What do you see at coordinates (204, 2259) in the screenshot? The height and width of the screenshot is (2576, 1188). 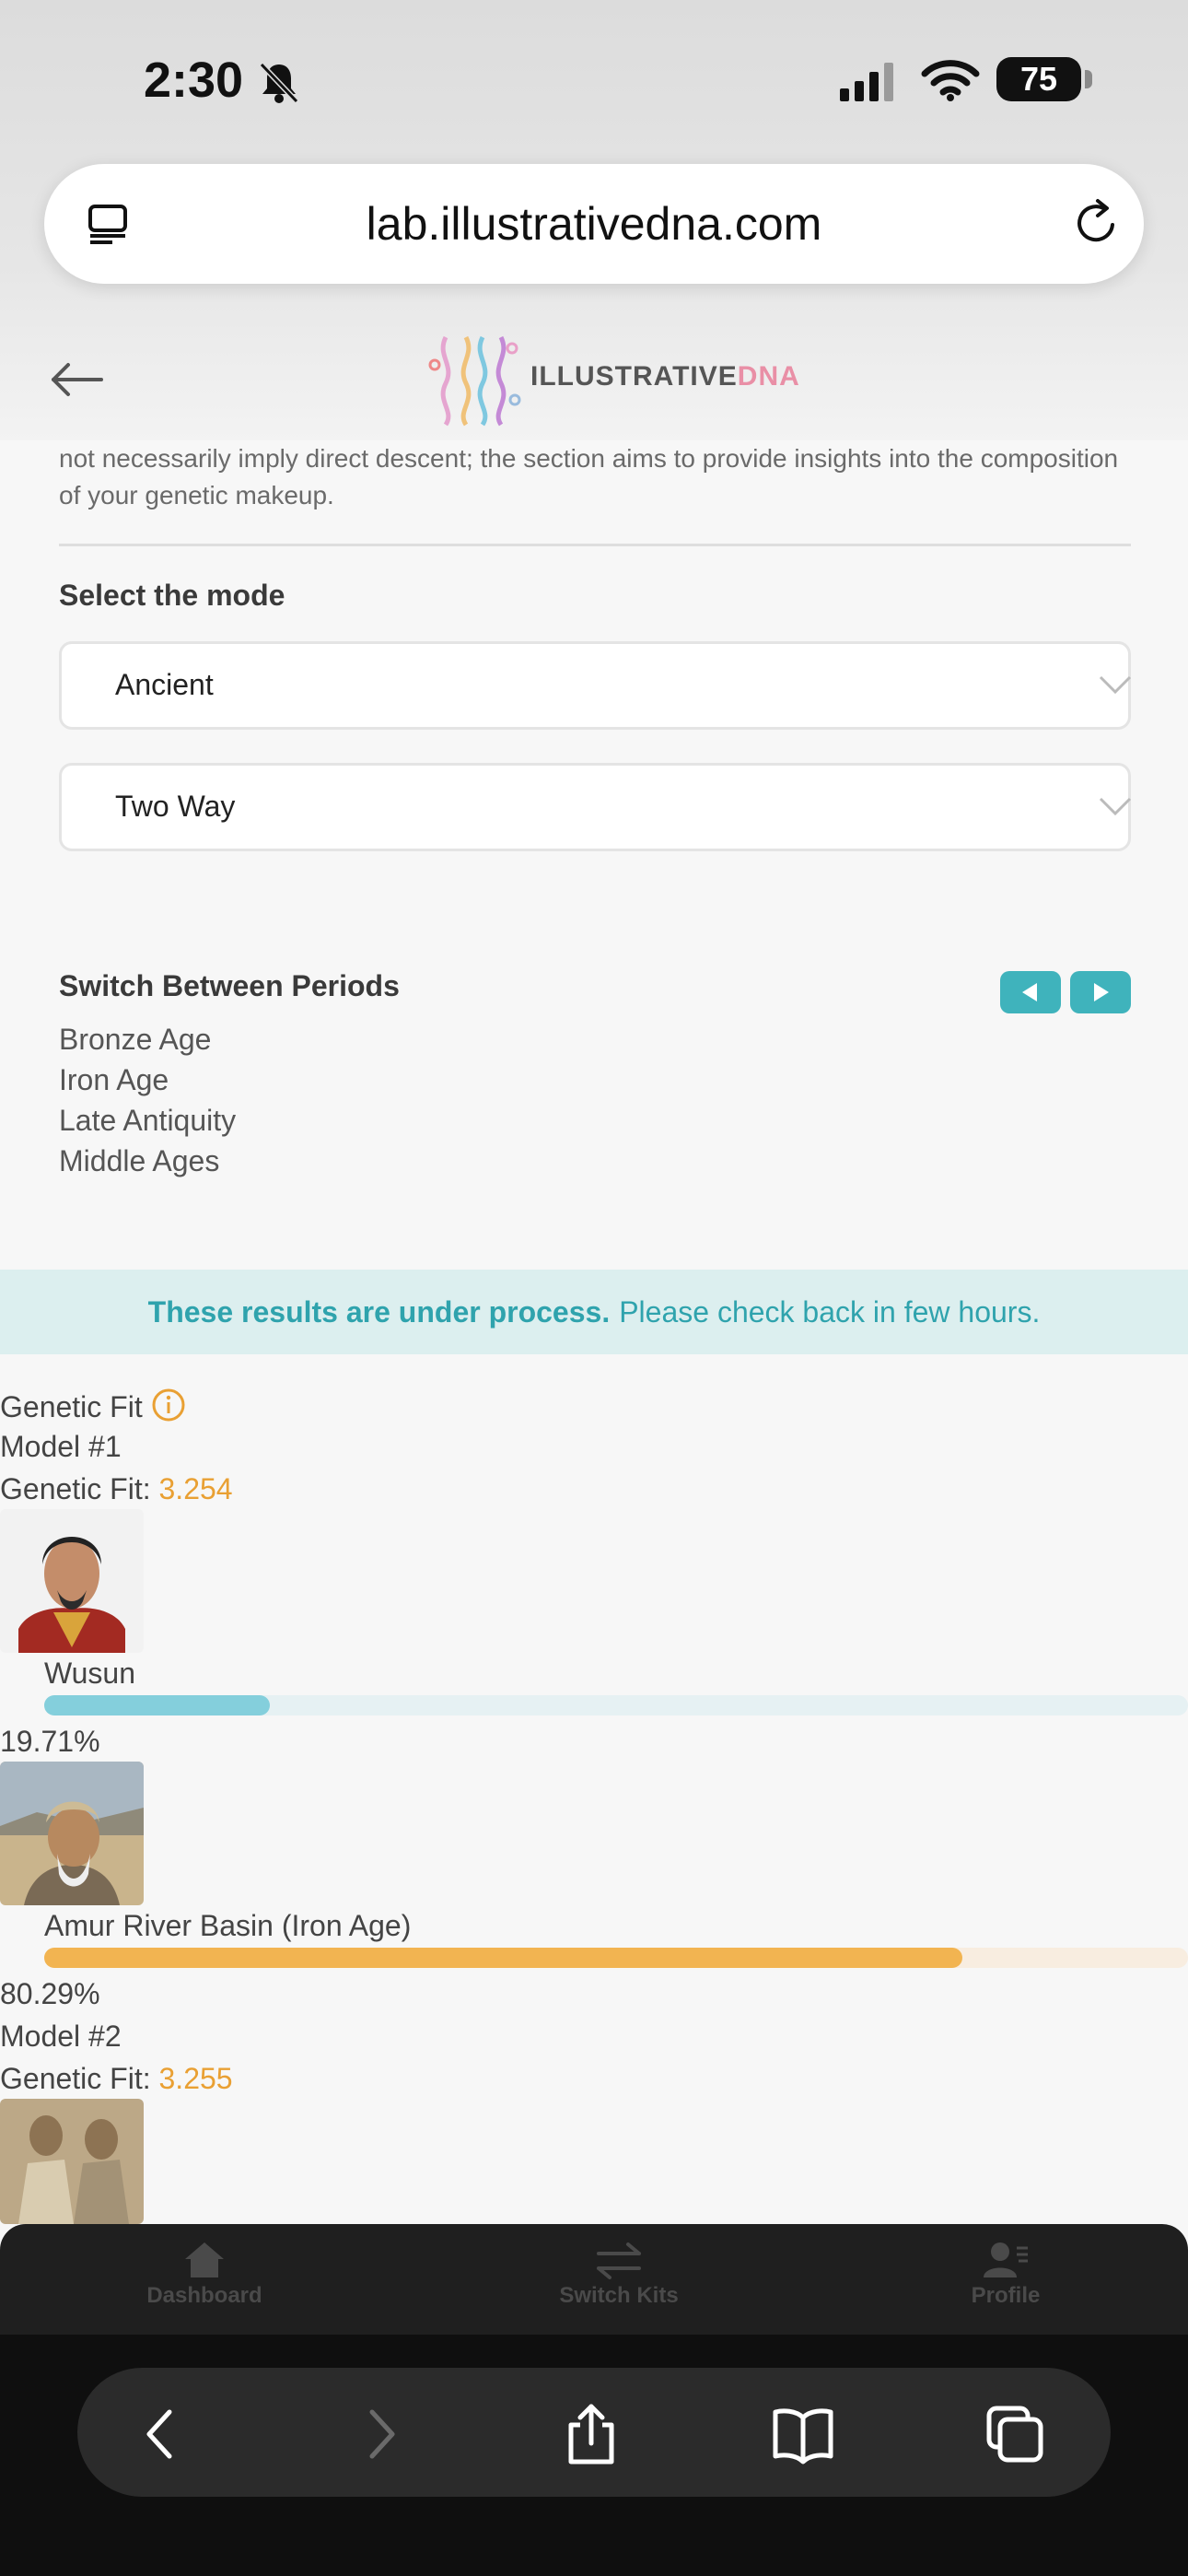 I see `home-icon` at bounding box center [204, 2259].